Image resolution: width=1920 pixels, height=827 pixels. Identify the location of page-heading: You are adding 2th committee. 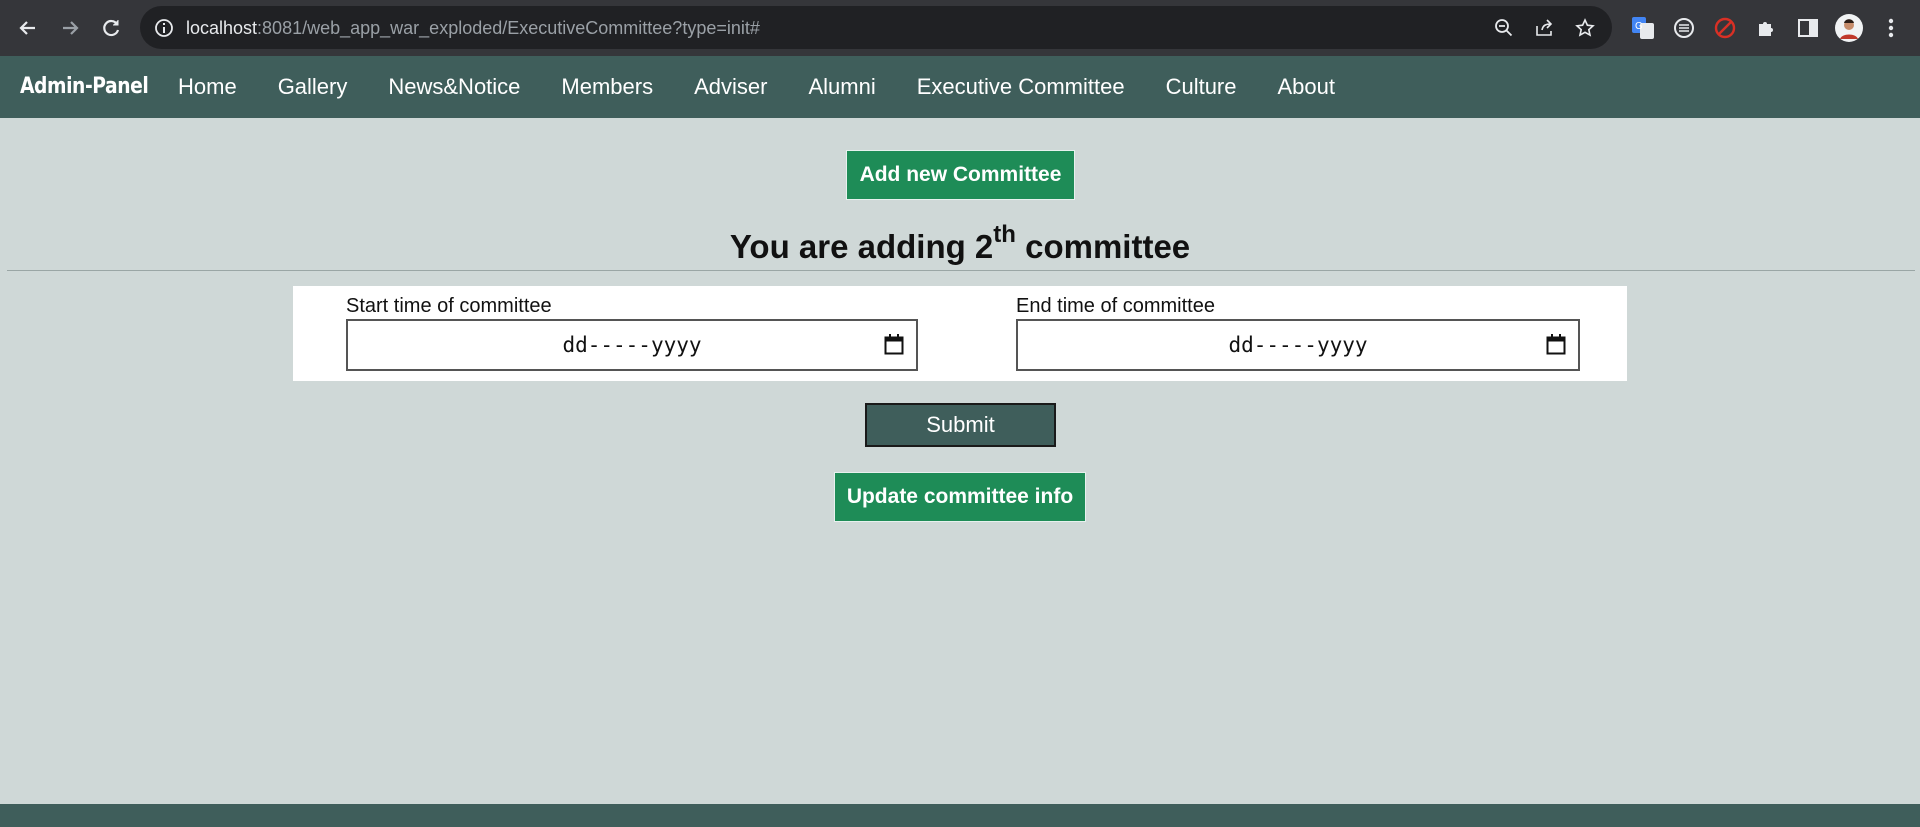
(960, 244).